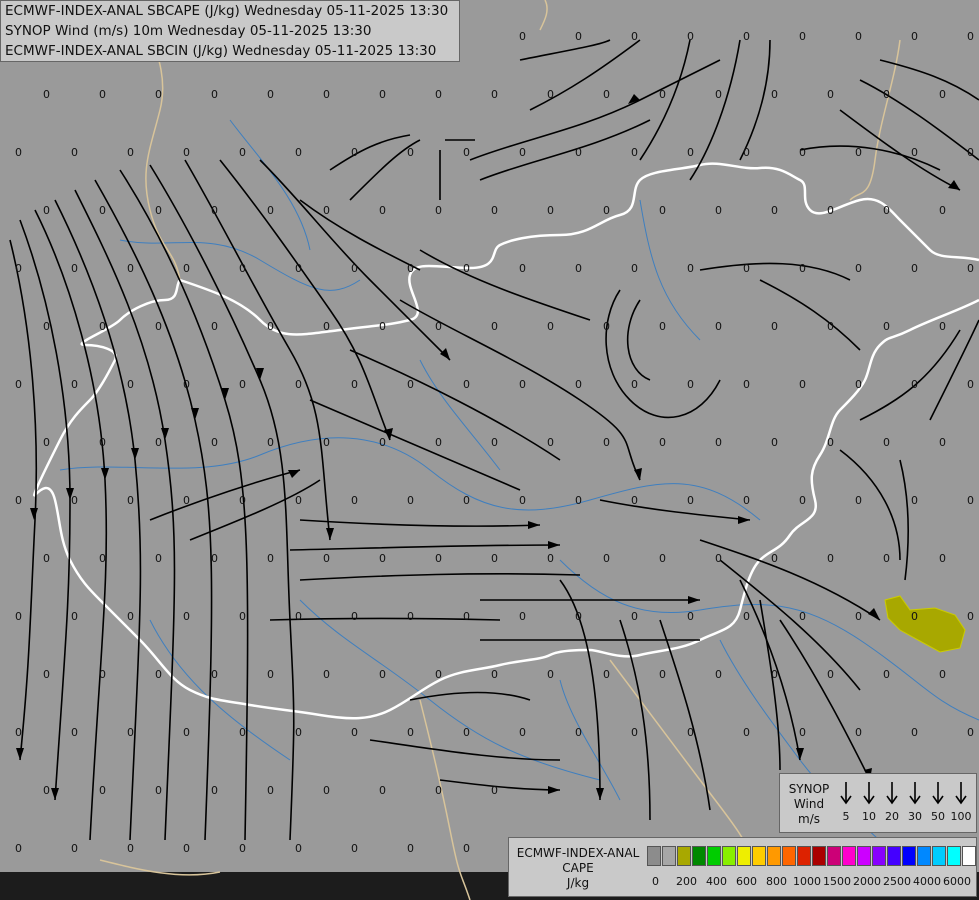 Image resolution: width=979 pixels, height=900 pixels. What do you see at coordinates (578, 883) in the screenshot?
I see `cape-legend-unit: J/kg` at bounding box center [578, 883].